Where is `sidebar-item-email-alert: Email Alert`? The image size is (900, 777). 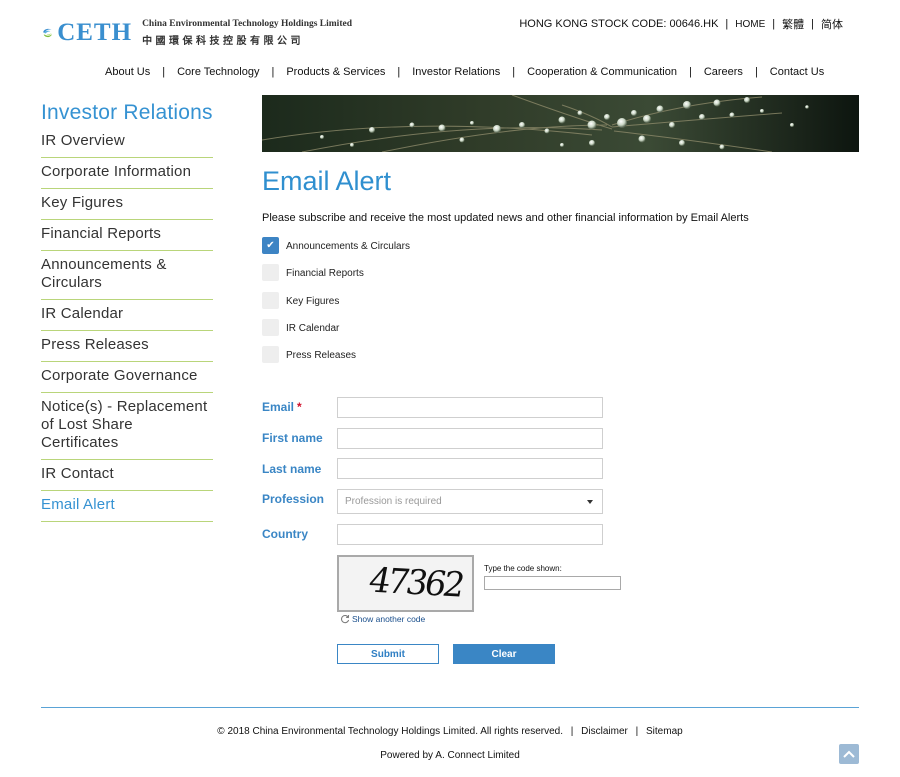
sidebar-item-email-alert: Email Alert is located at coordinates (127, 506).